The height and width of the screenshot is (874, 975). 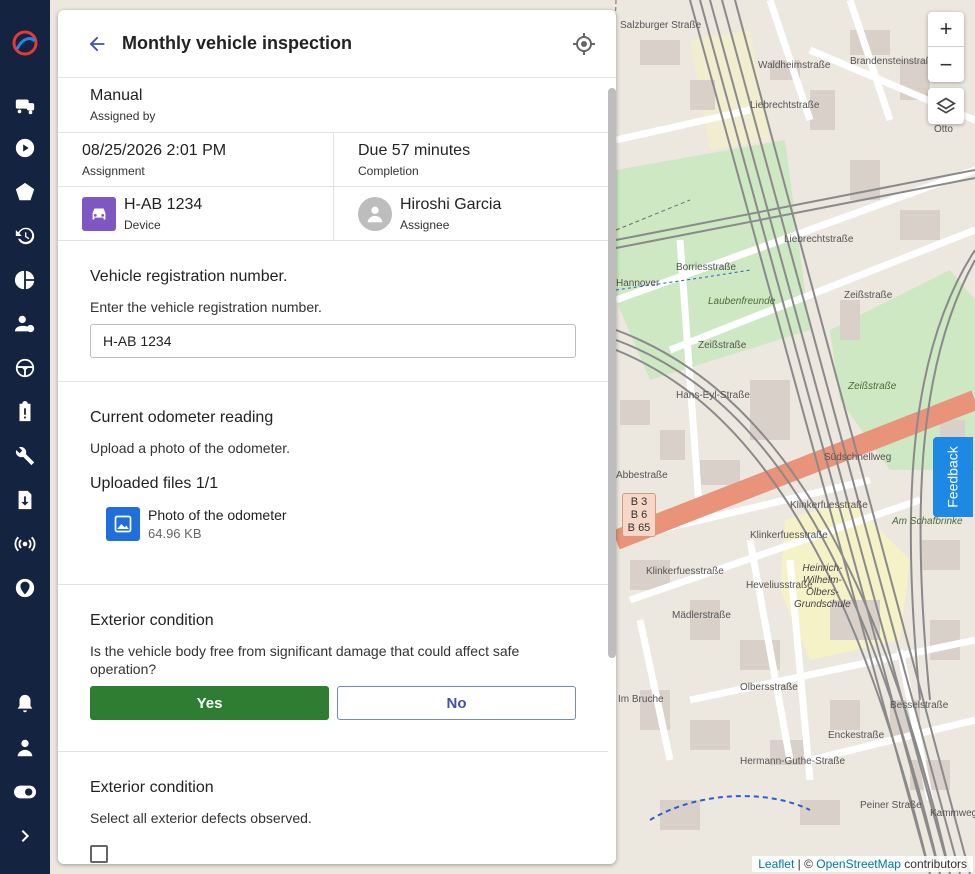 I want to click on crosshair-icon, so click(x=584, y=43).